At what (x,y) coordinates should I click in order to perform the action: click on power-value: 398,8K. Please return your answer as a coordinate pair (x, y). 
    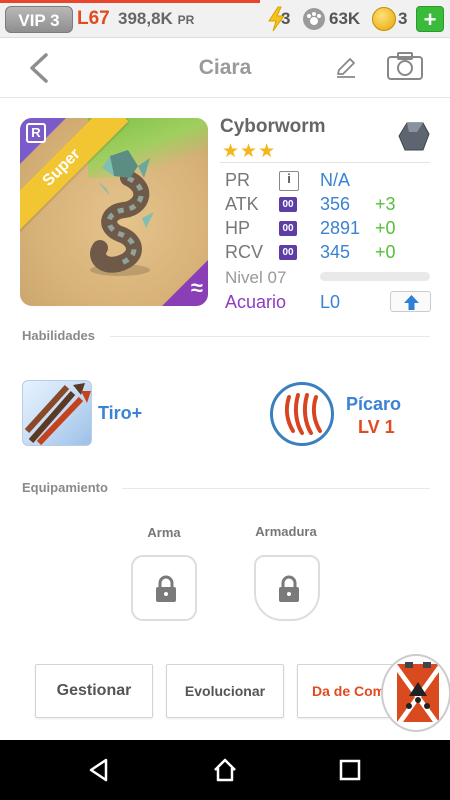
    Looking at the image, I should click on (145, 18).